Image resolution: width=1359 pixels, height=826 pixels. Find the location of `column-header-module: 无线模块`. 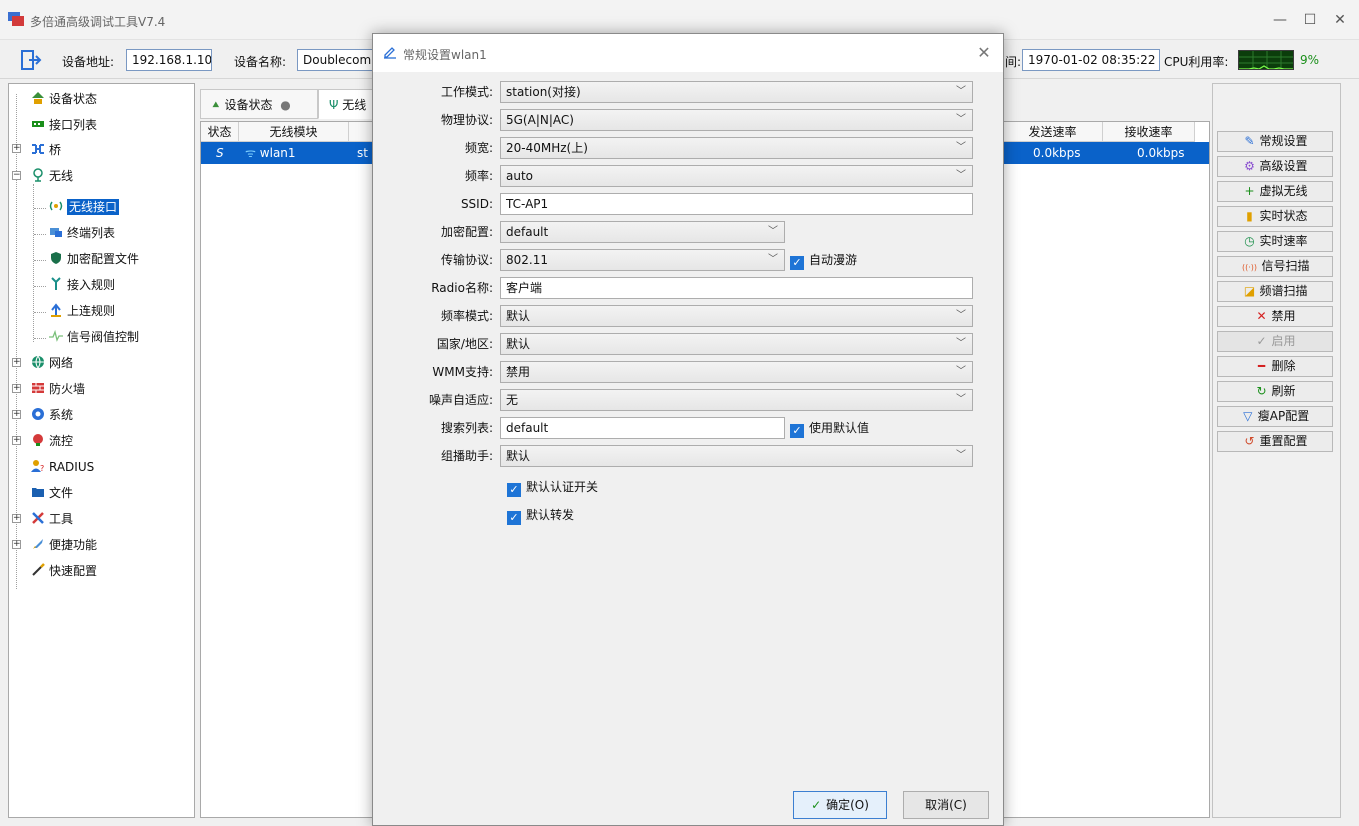

column-header-module: 无线模块 is located at coordinates (294, 132).